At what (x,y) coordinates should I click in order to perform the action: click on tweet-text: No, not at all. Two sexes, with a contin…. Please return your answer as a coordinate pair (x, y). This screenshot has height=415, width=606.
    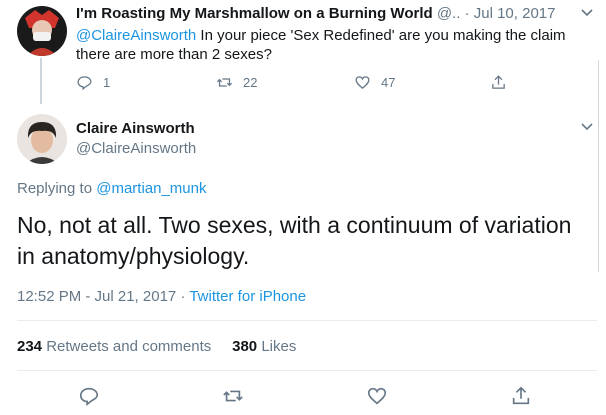
    Looking at the image, I should click on (294, 240).